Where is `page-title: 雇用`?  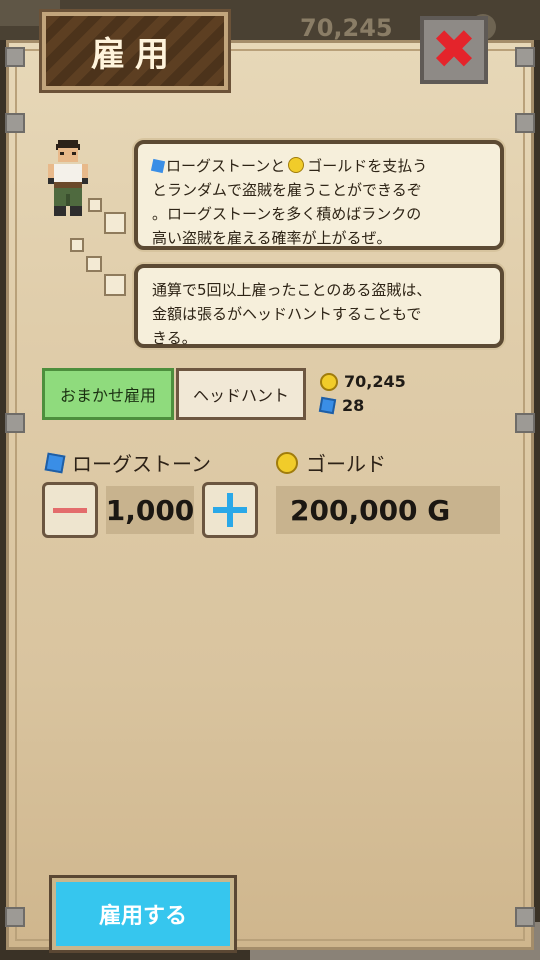 page-title: 雇用 is located at coordinates (135, 54).